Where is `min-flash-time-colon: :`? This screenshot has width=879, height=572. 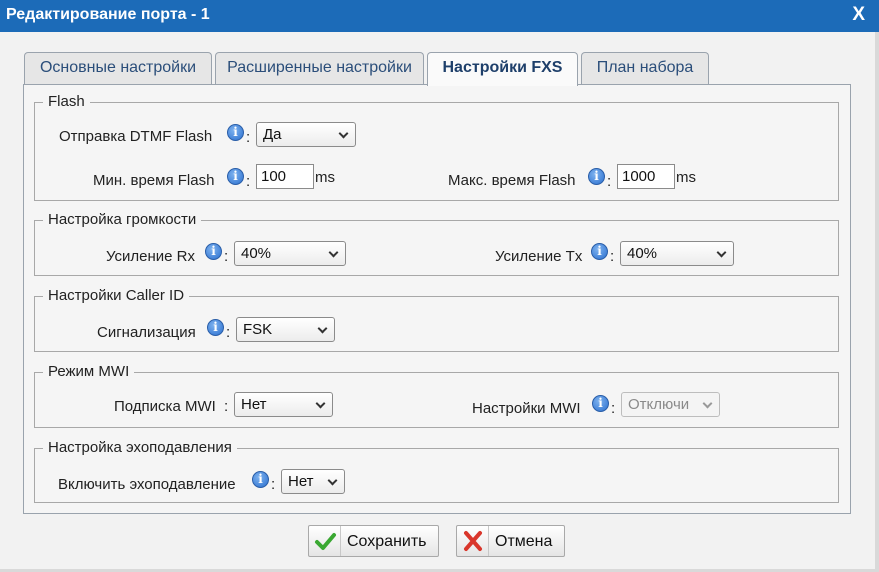 min-flash-time-colon: : is located at coordinates (248, 181).